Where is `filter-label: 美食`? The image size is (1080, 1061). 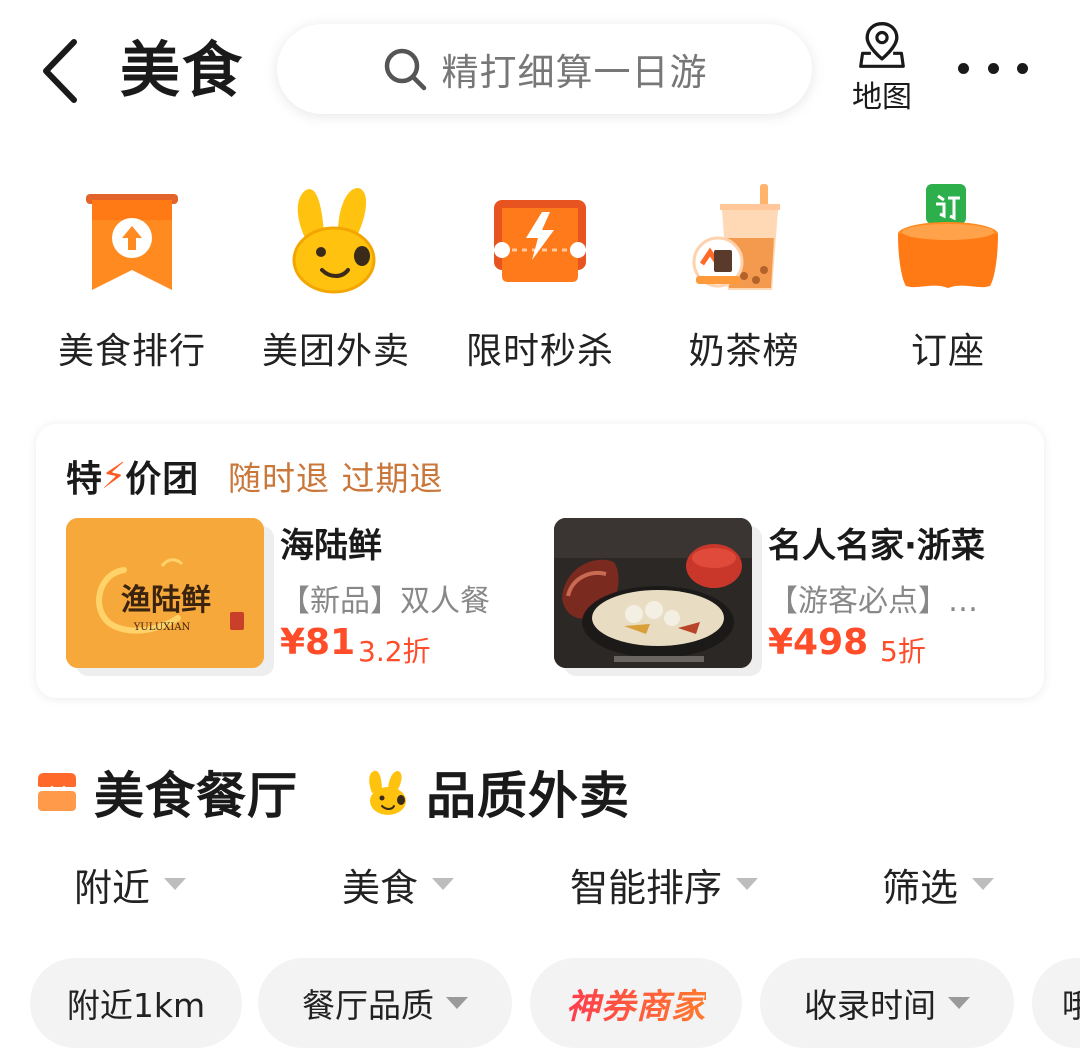 filter-label: 美食 is located at coordinates (380, 887).